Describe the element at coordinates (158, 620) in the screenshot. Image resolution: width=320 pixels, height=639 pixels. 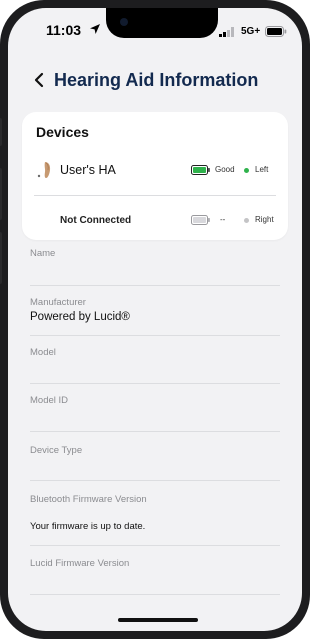
I see `home-indicator` at that location.